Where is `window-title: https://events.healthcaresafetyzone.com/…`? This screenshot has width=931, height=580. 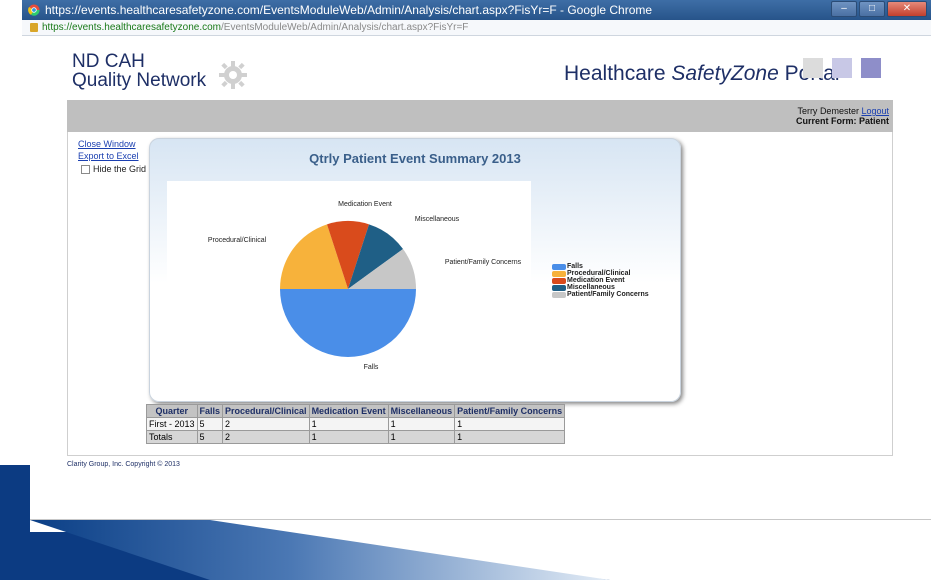
window-title: https://events.healthcaresafetyzone.com/… is located at coordinates (349, 10).